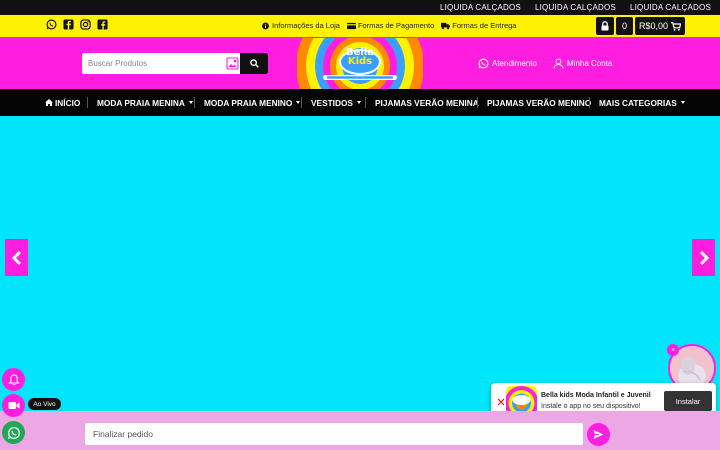 The image size is (720, 450). I want to click on send-button, so click(598, 434).